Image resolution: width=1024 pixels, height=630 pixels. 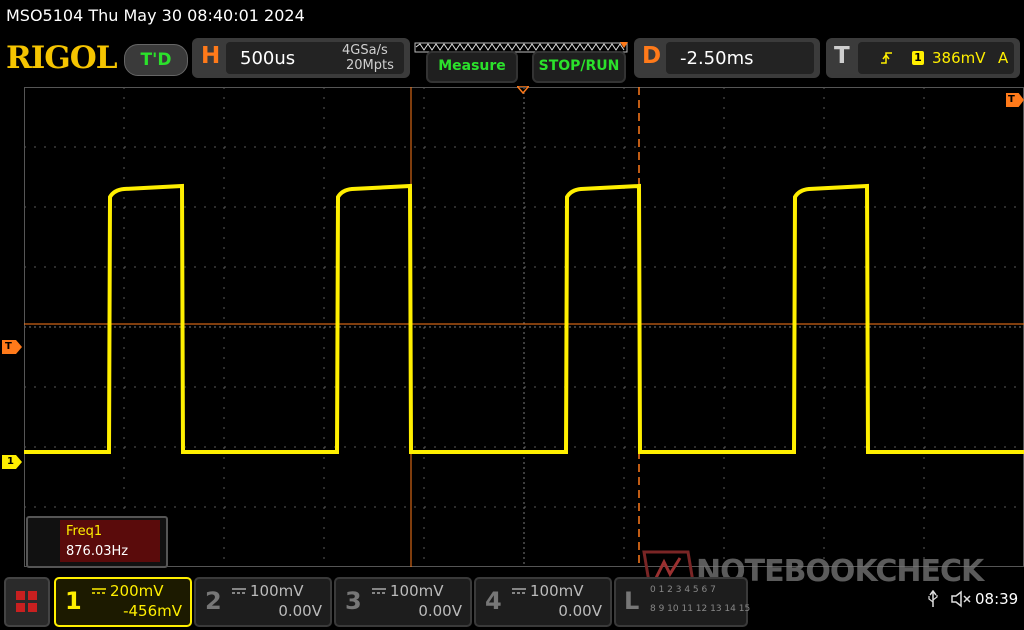 I want to click on trigger-mode: A, so click(x=1003, y=58).